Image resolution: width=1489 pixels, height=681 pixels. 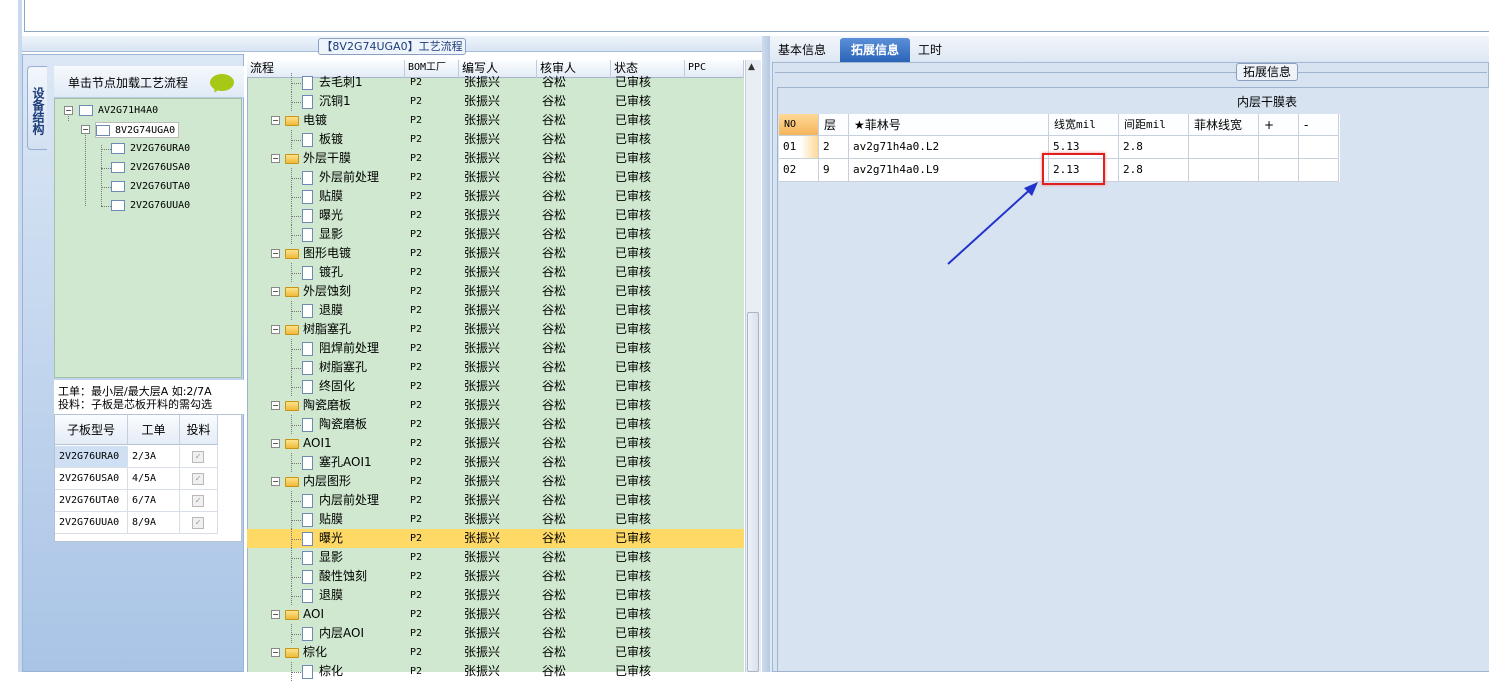 I want to click on process-name-cell: 内层前处理, so click(x=352, y=500).